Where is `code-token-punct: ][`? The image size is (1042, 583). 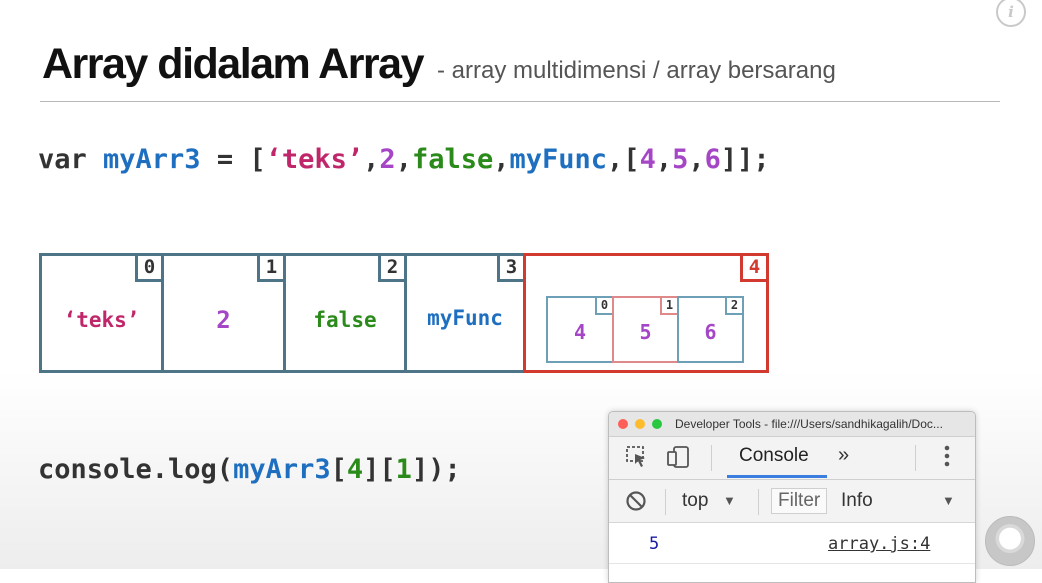 code-token-punct: ][ is located at coordinates (379, 469).